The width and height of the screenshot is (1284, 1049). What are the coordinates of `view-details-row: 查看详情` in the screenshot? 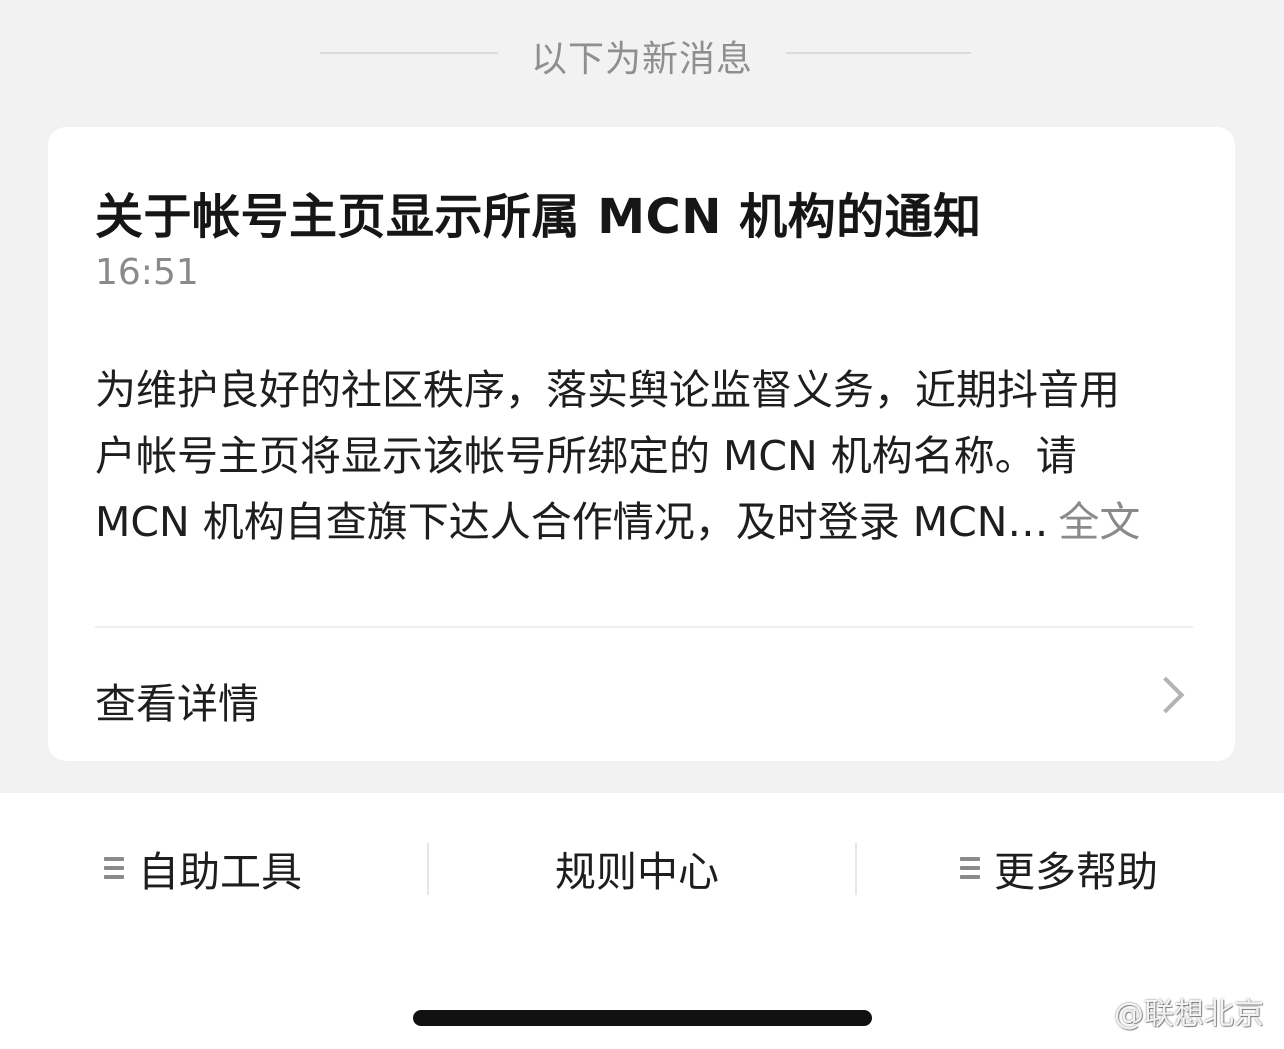 It's located at (644, 695).